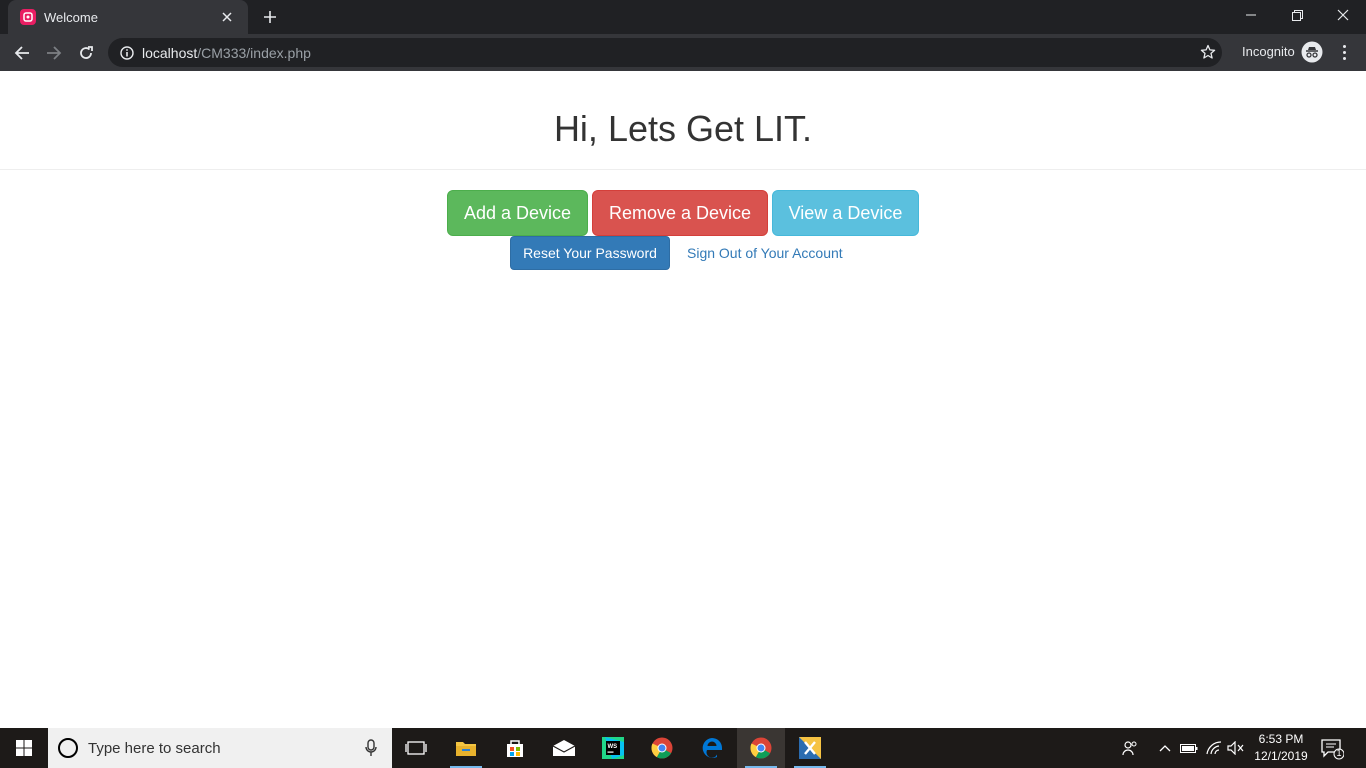 The height and width of the screenshot is (768, 1366). What do you see at coordinates (765, 253) in the screenshot?
I see `sign-out-link: Sign Out of Your Account` at bounding box center [765, 253].